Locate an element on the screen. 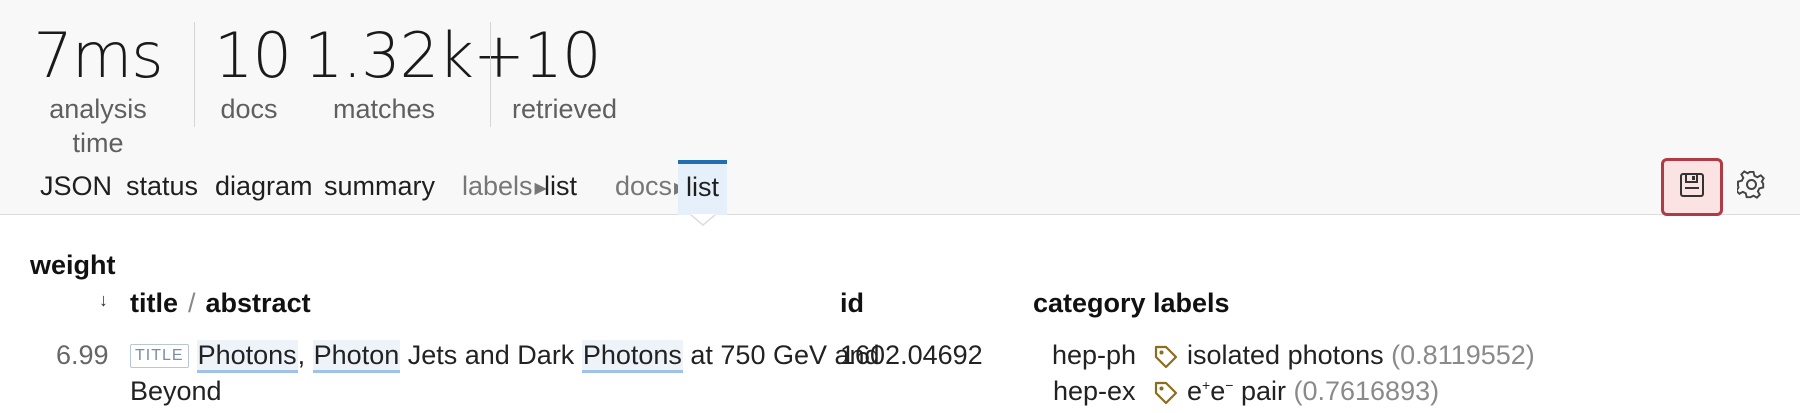 The width and height of the screenshot is (1800, 413). floppy-disk-icon is located at coordinates (1692, 187).